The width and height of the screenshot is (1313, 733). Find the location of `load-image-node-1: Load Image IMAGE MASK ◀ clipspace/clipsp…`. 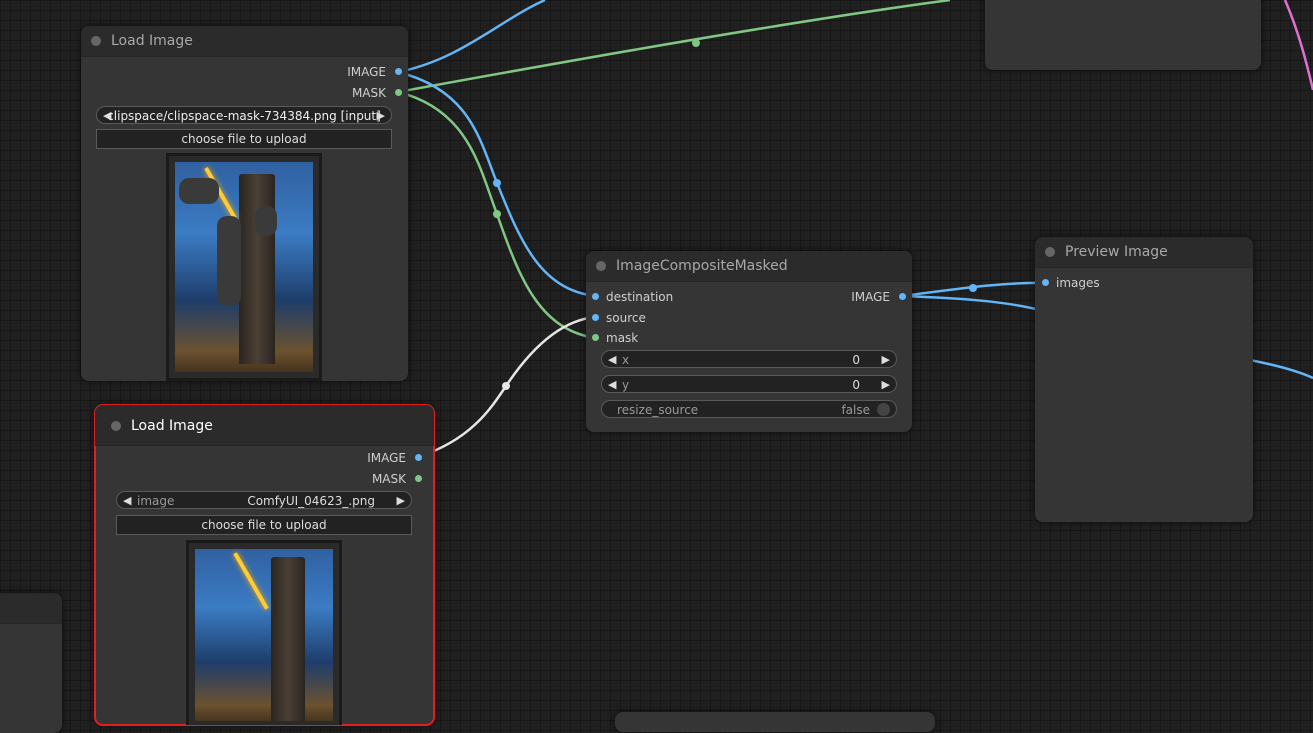

load-image-node-1: Load Image IMAGE MASK ◀ clipspace/clipsp… is located at coordinates (244, 203).